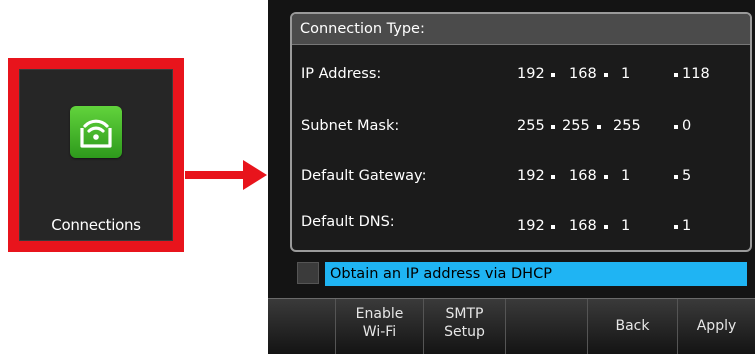 The width and height of the screenshot is (755, 354). I want to click on softkey-line: Setup, so click(464, 332).